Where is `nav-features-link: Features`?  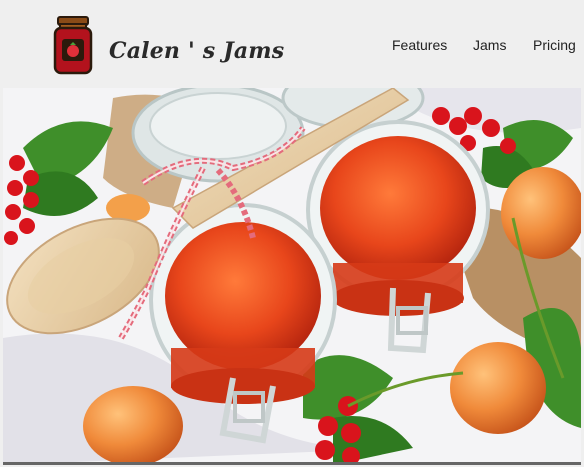 nav-features-link: Features is located at coordinates (419, 45).